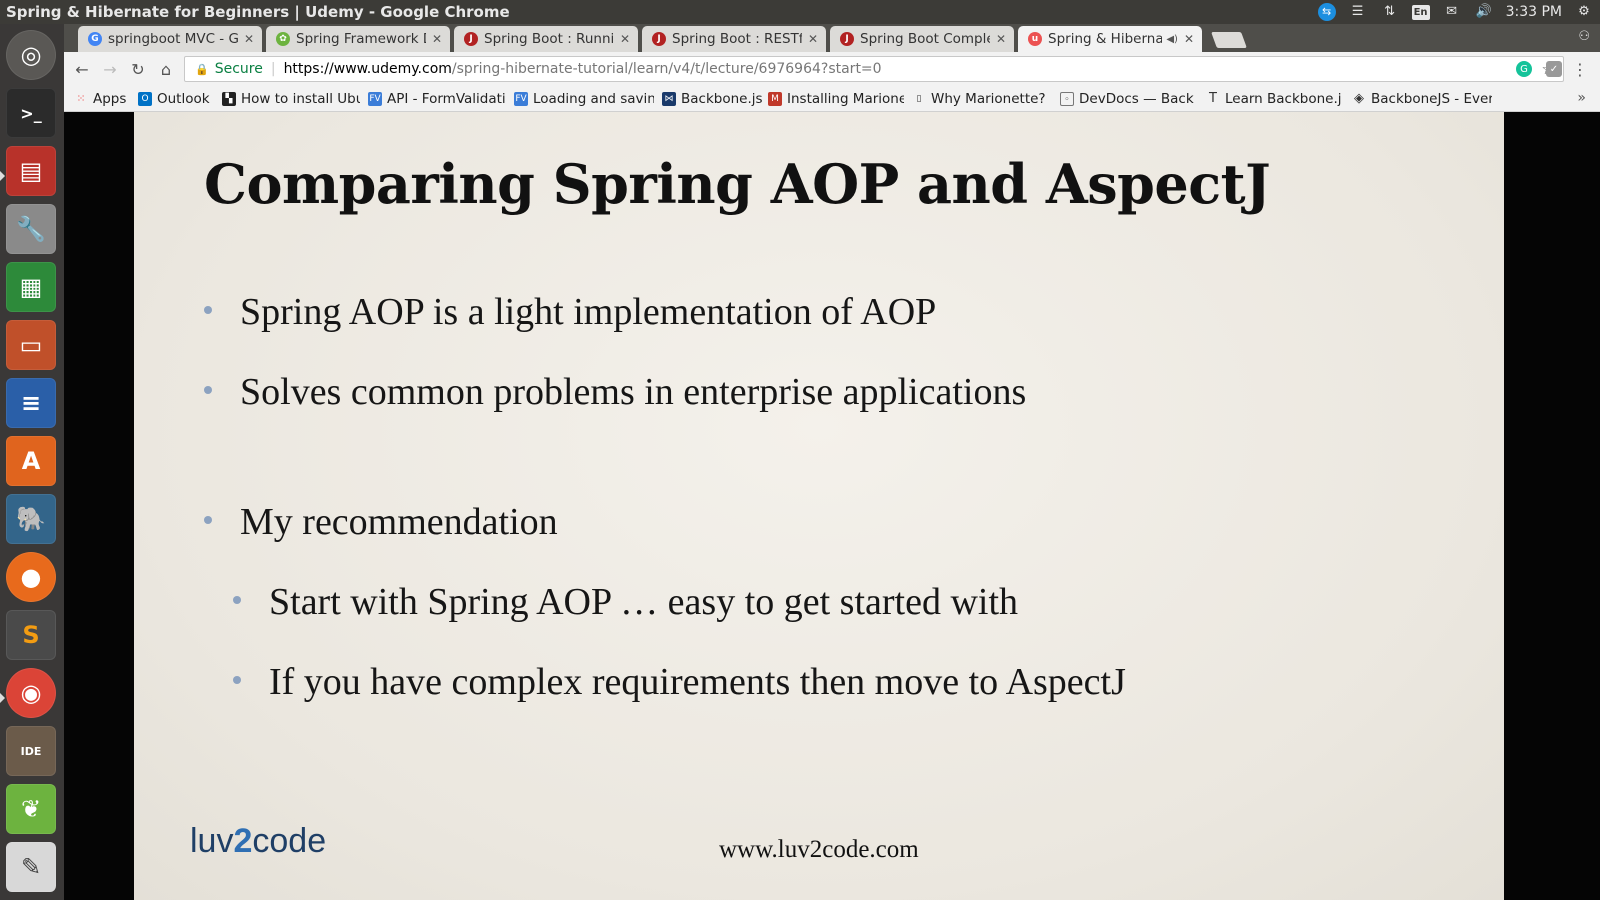 This screenshot has height=900, width=1600. I want to click on ubuntu-dash-icon: ◎, so click(31, 55).